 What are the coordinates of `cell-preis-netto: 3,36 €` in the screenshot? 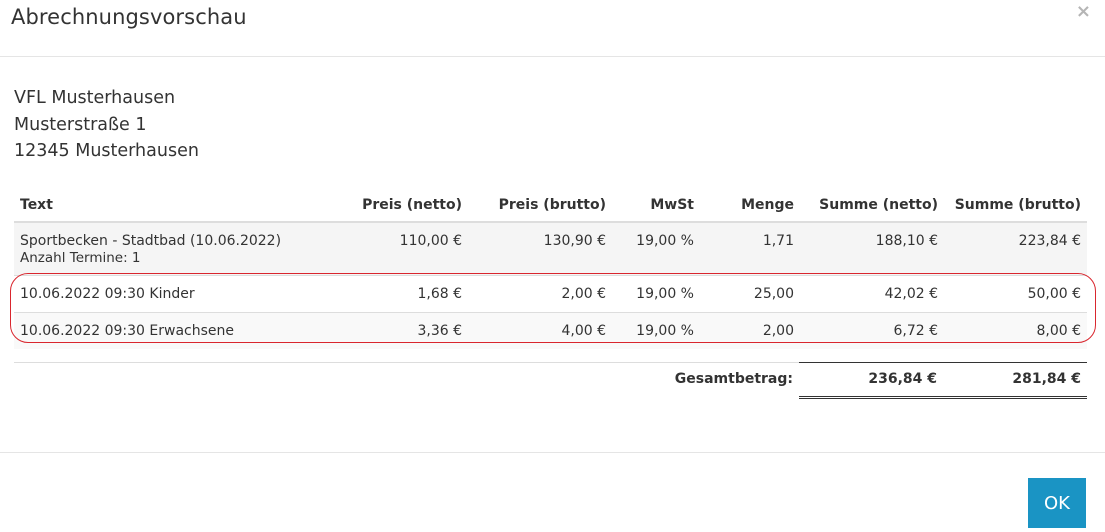 It's located at (391, 330).